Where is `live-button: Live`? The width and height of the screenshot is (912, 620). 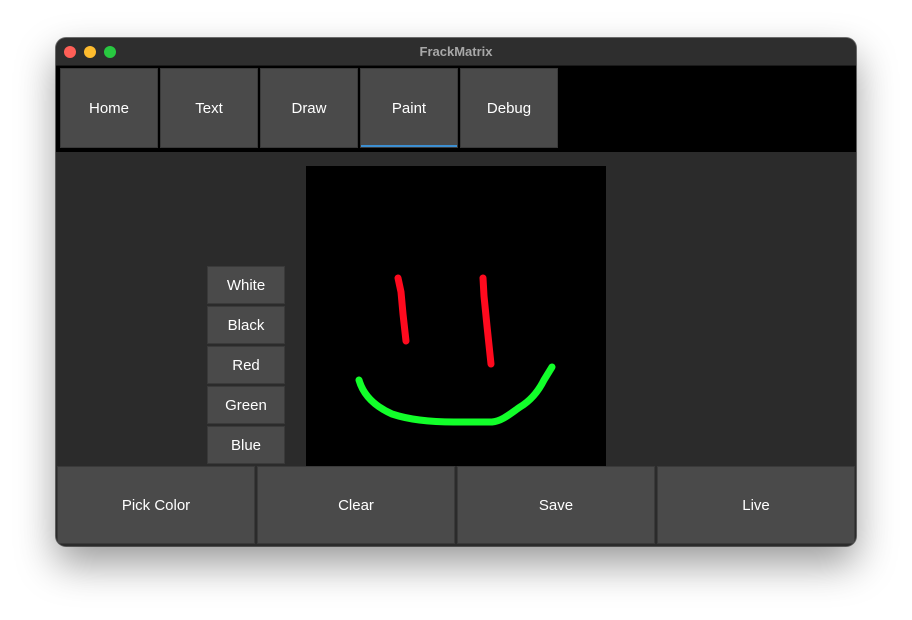 live-button: Live is located at coordinates (756, 505).